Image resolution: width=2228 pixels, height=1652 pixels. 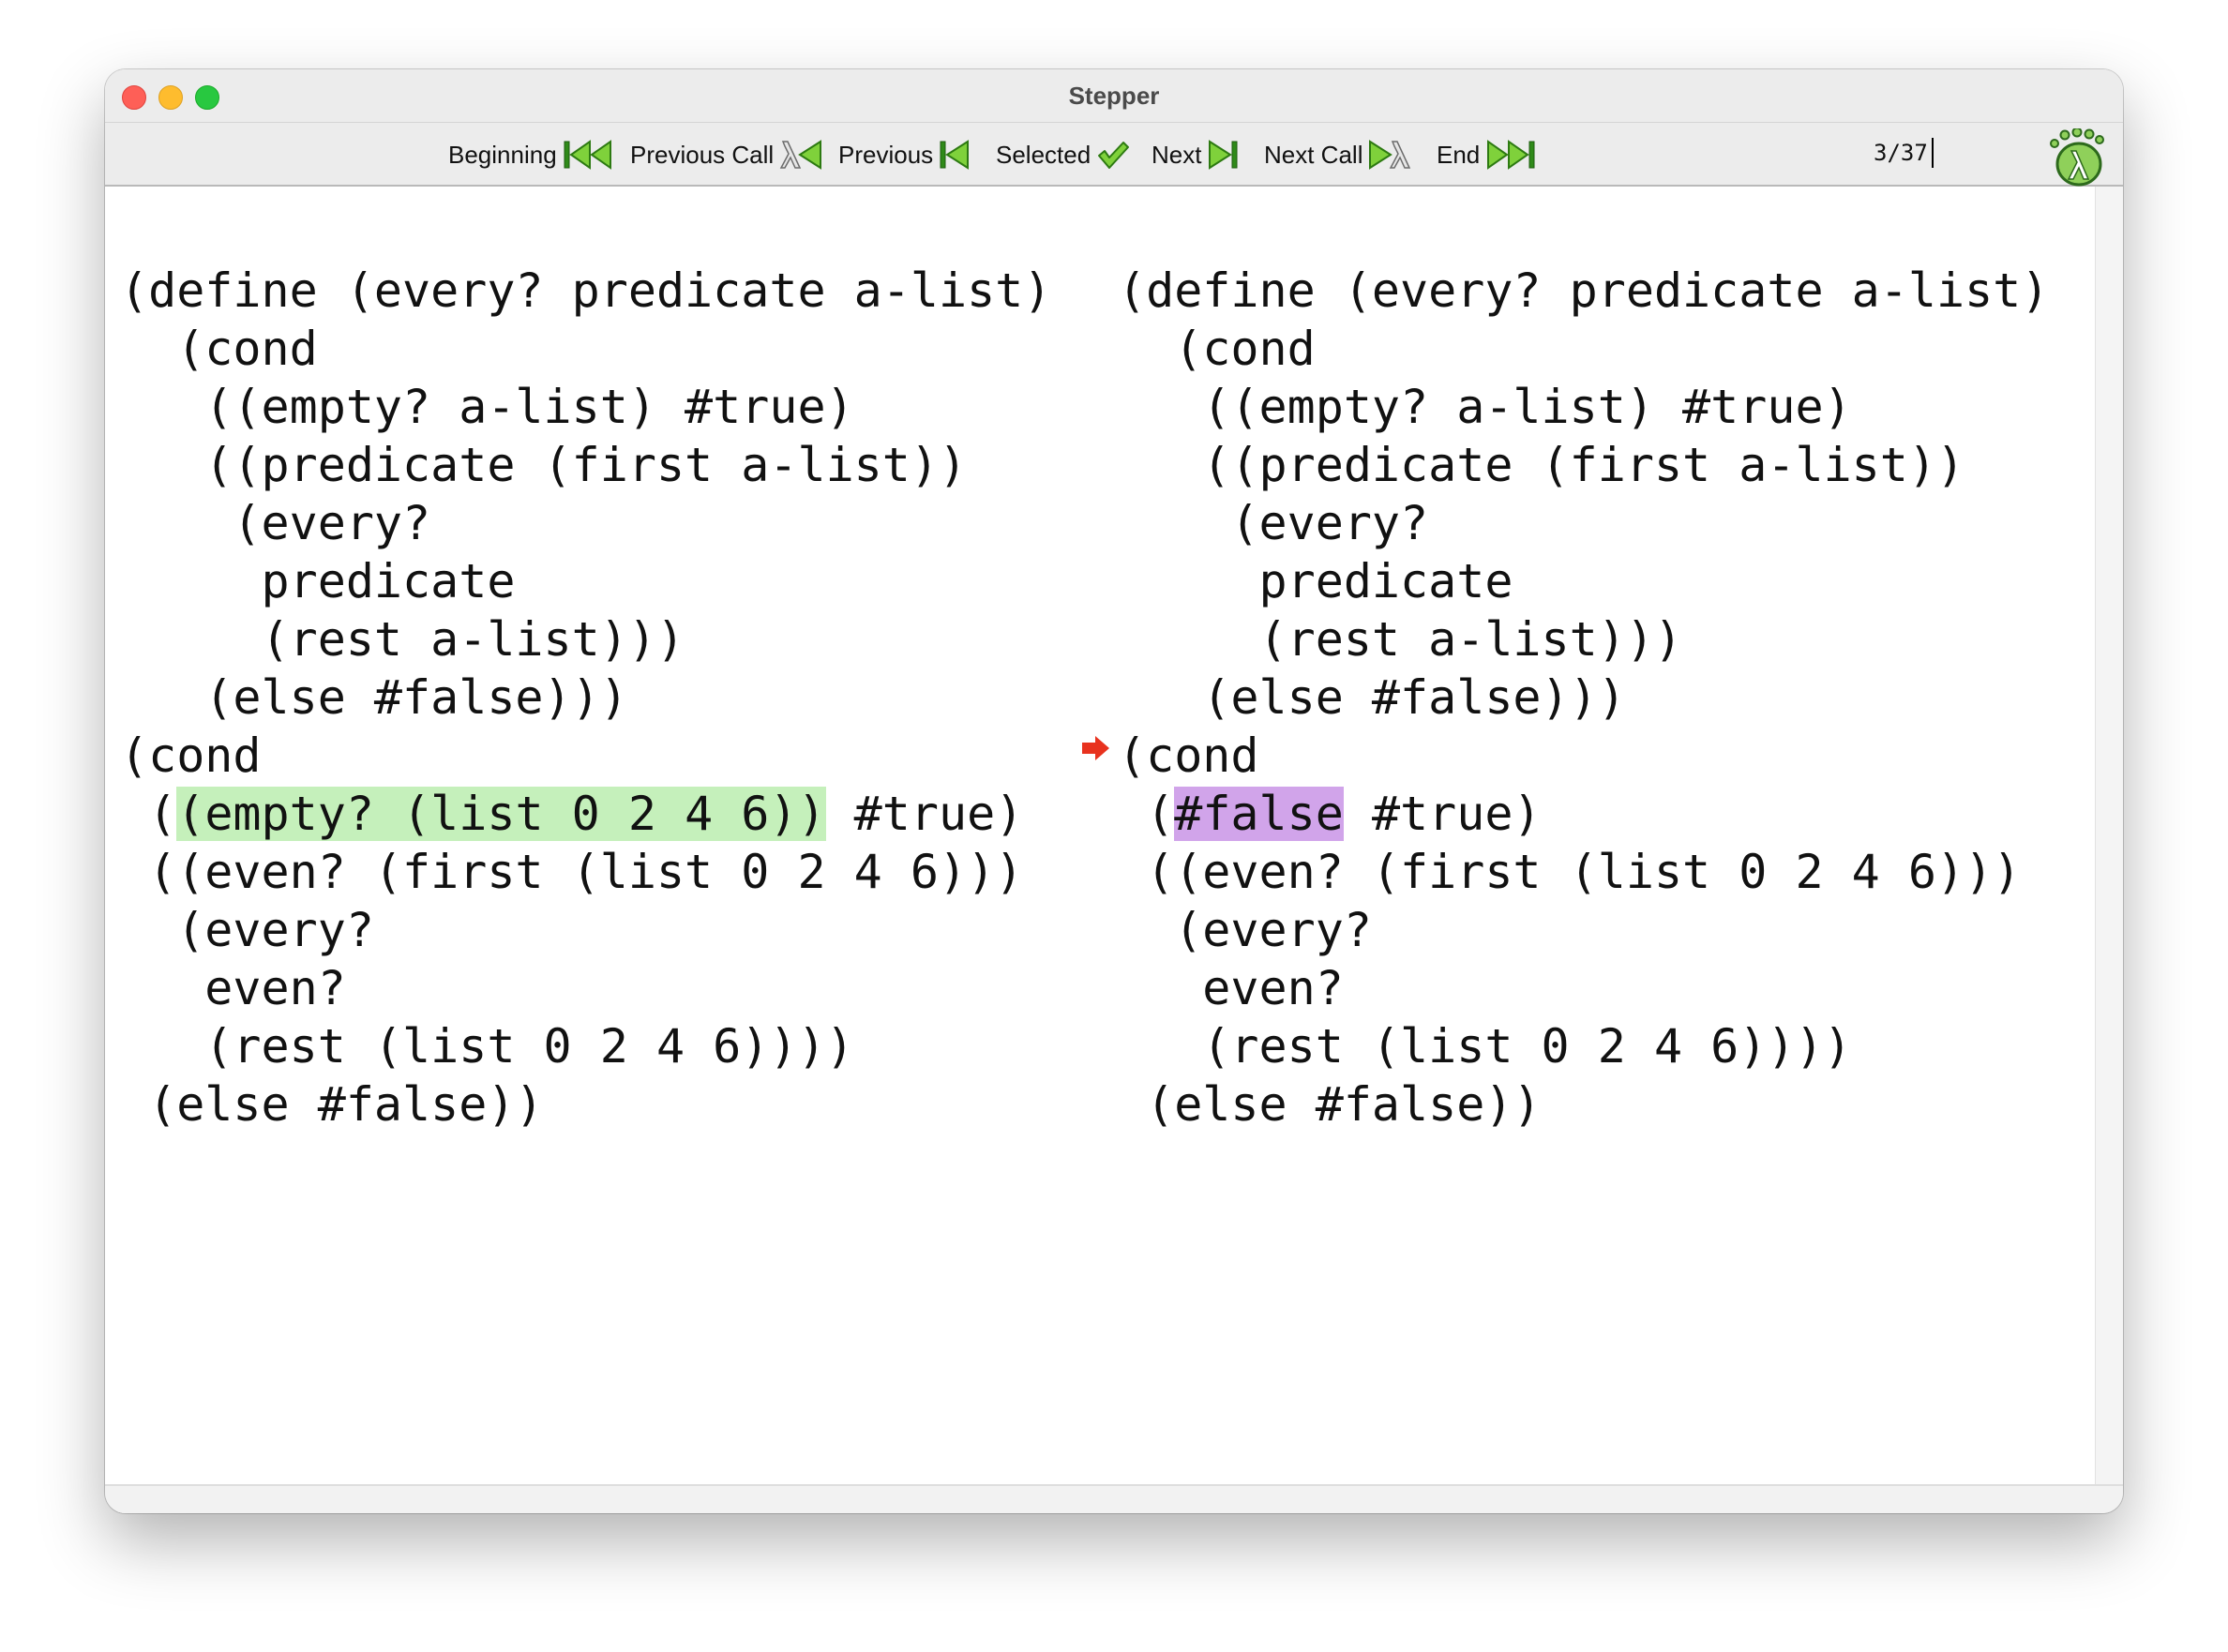 I want to click on horizontal-scrollbar, so click(x=1114, y=1498).